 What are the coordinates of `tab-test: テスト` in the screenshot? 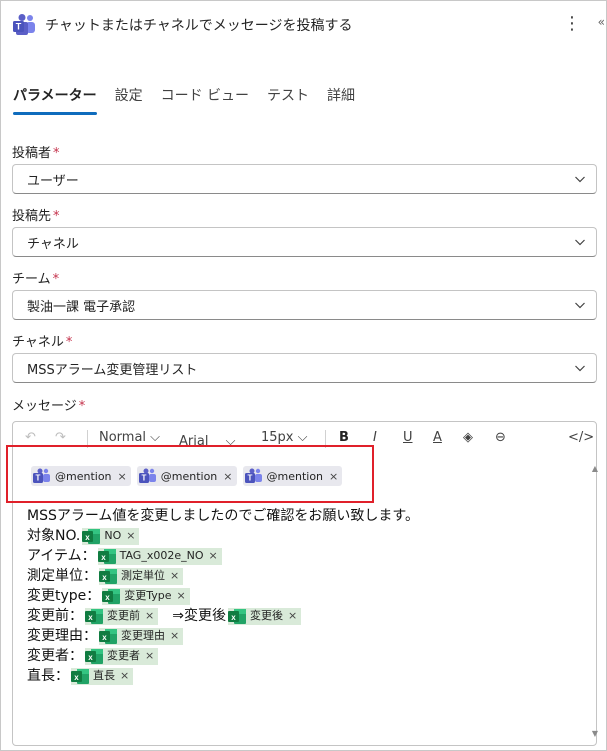 It's located at (288, 99).